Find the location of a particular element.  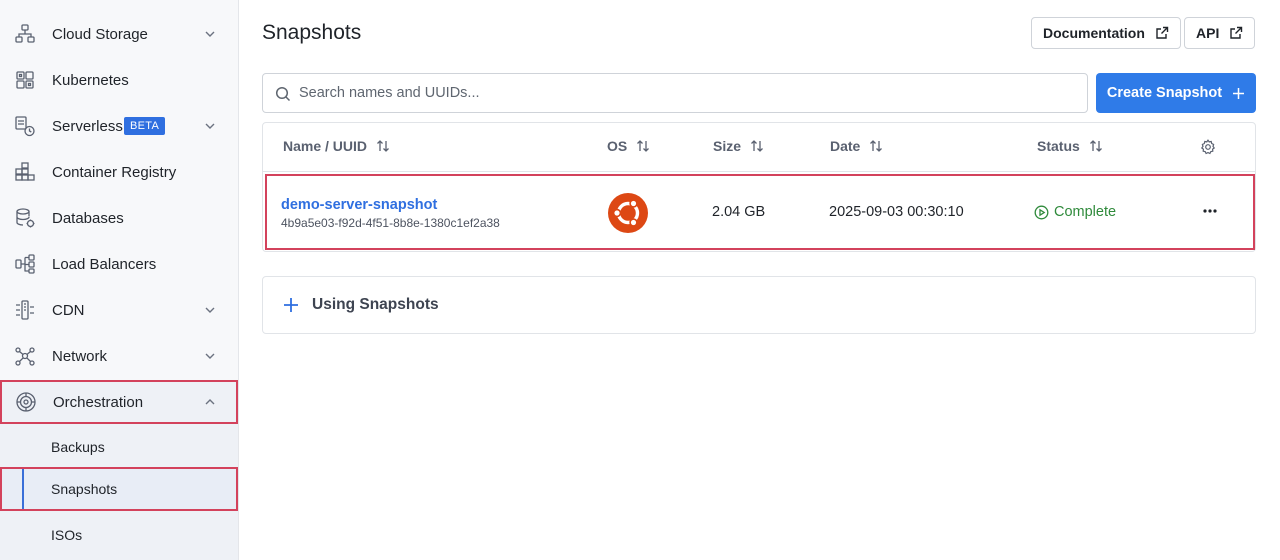

documentation-label: Documentation is located at coordinates (1094, 33).